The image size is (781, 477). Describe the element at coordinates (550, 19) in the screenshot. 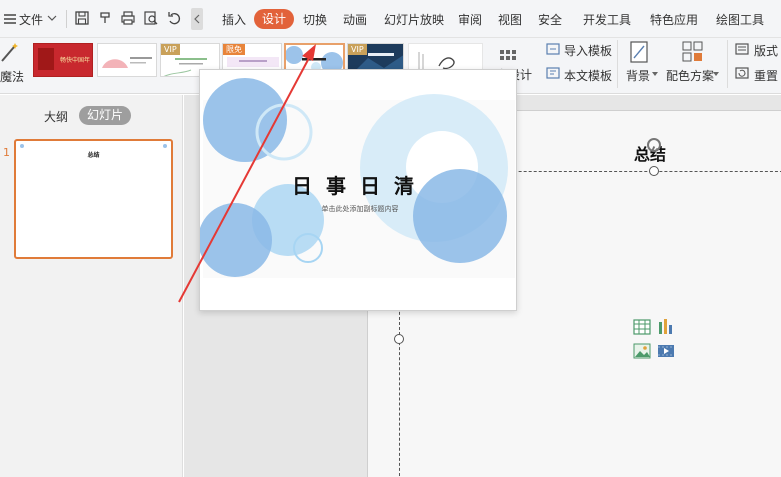

I see `tab-security: 安全` at that location.